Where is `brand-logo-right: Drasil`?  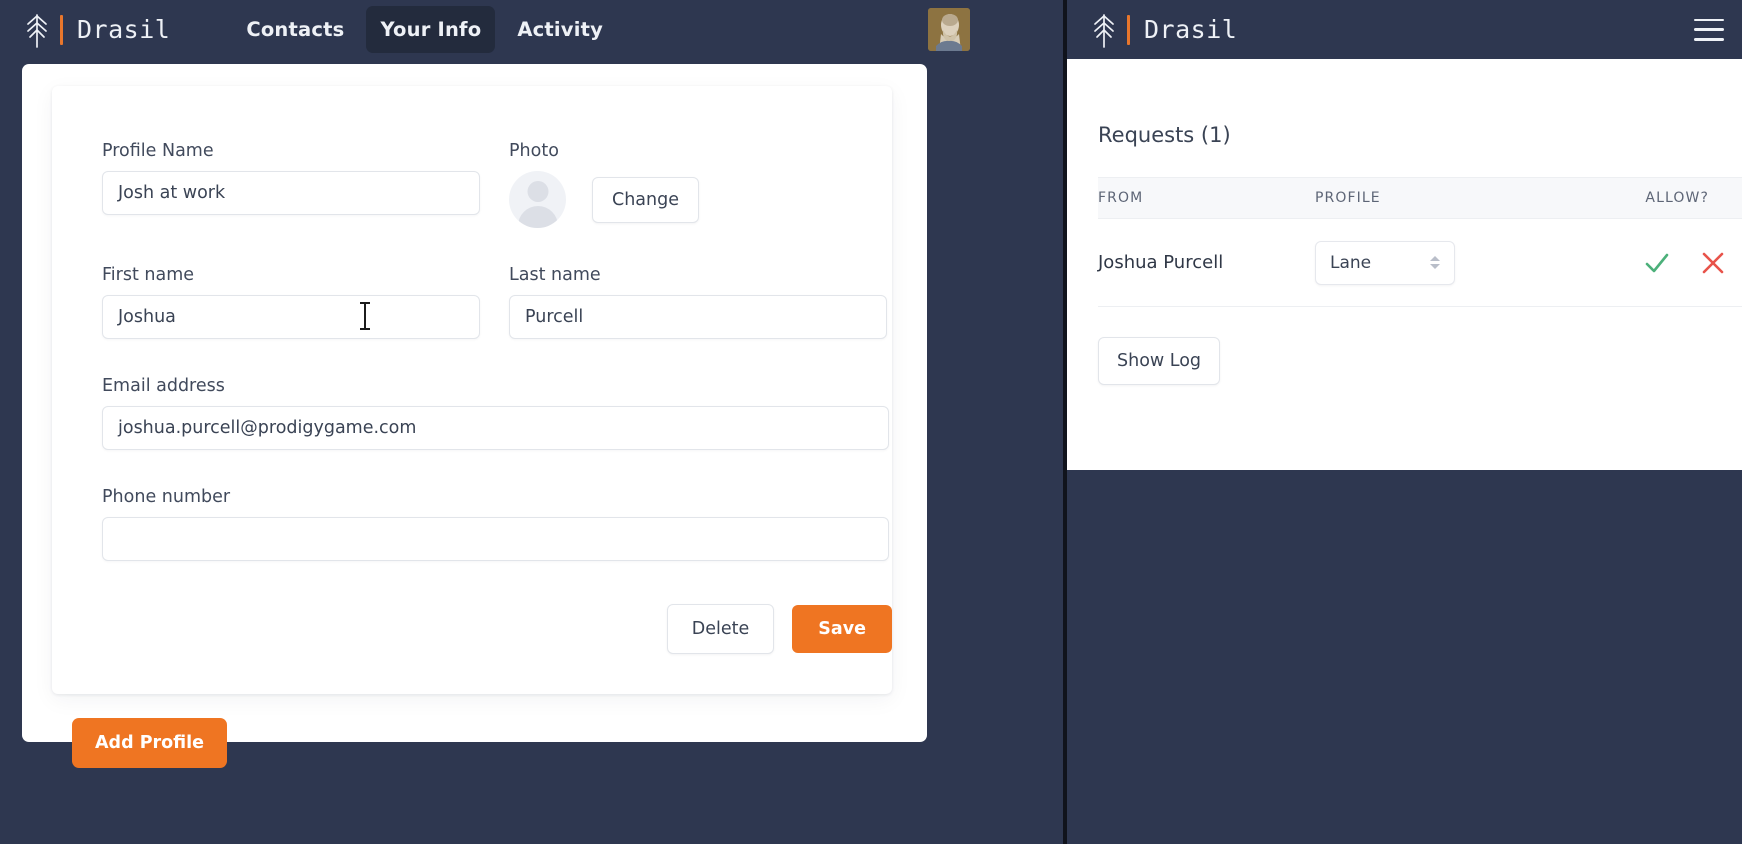
brand-logo-right: Drasil is located at coordinates (1163, 30).